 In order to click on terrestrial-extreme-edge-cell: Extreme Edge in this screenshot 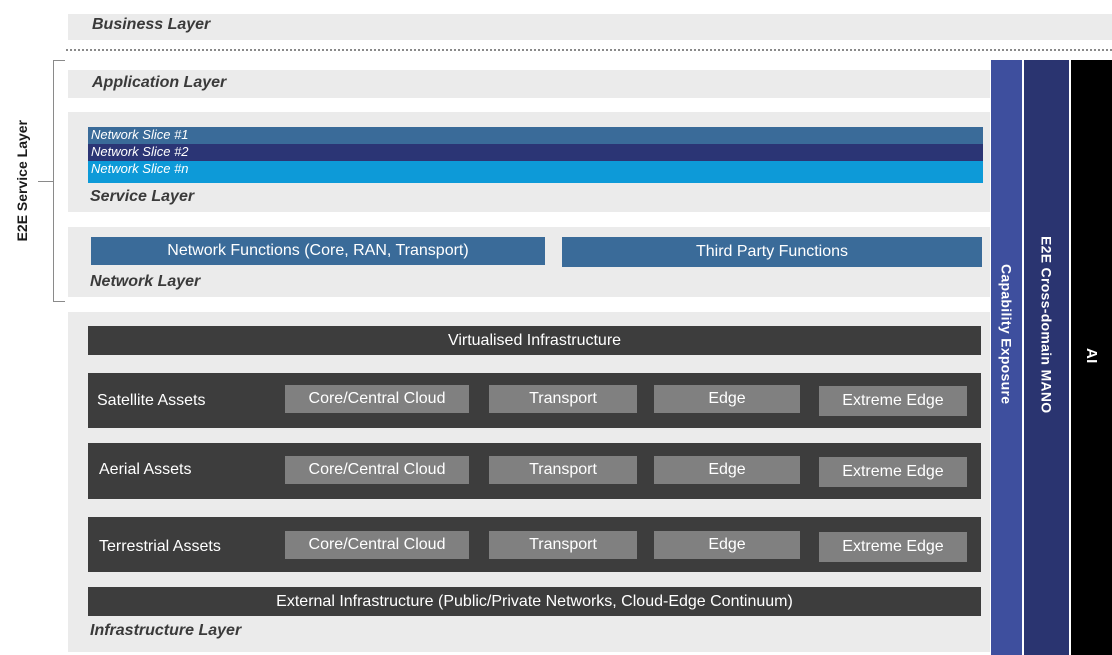, I will do `click(893, 547)`.